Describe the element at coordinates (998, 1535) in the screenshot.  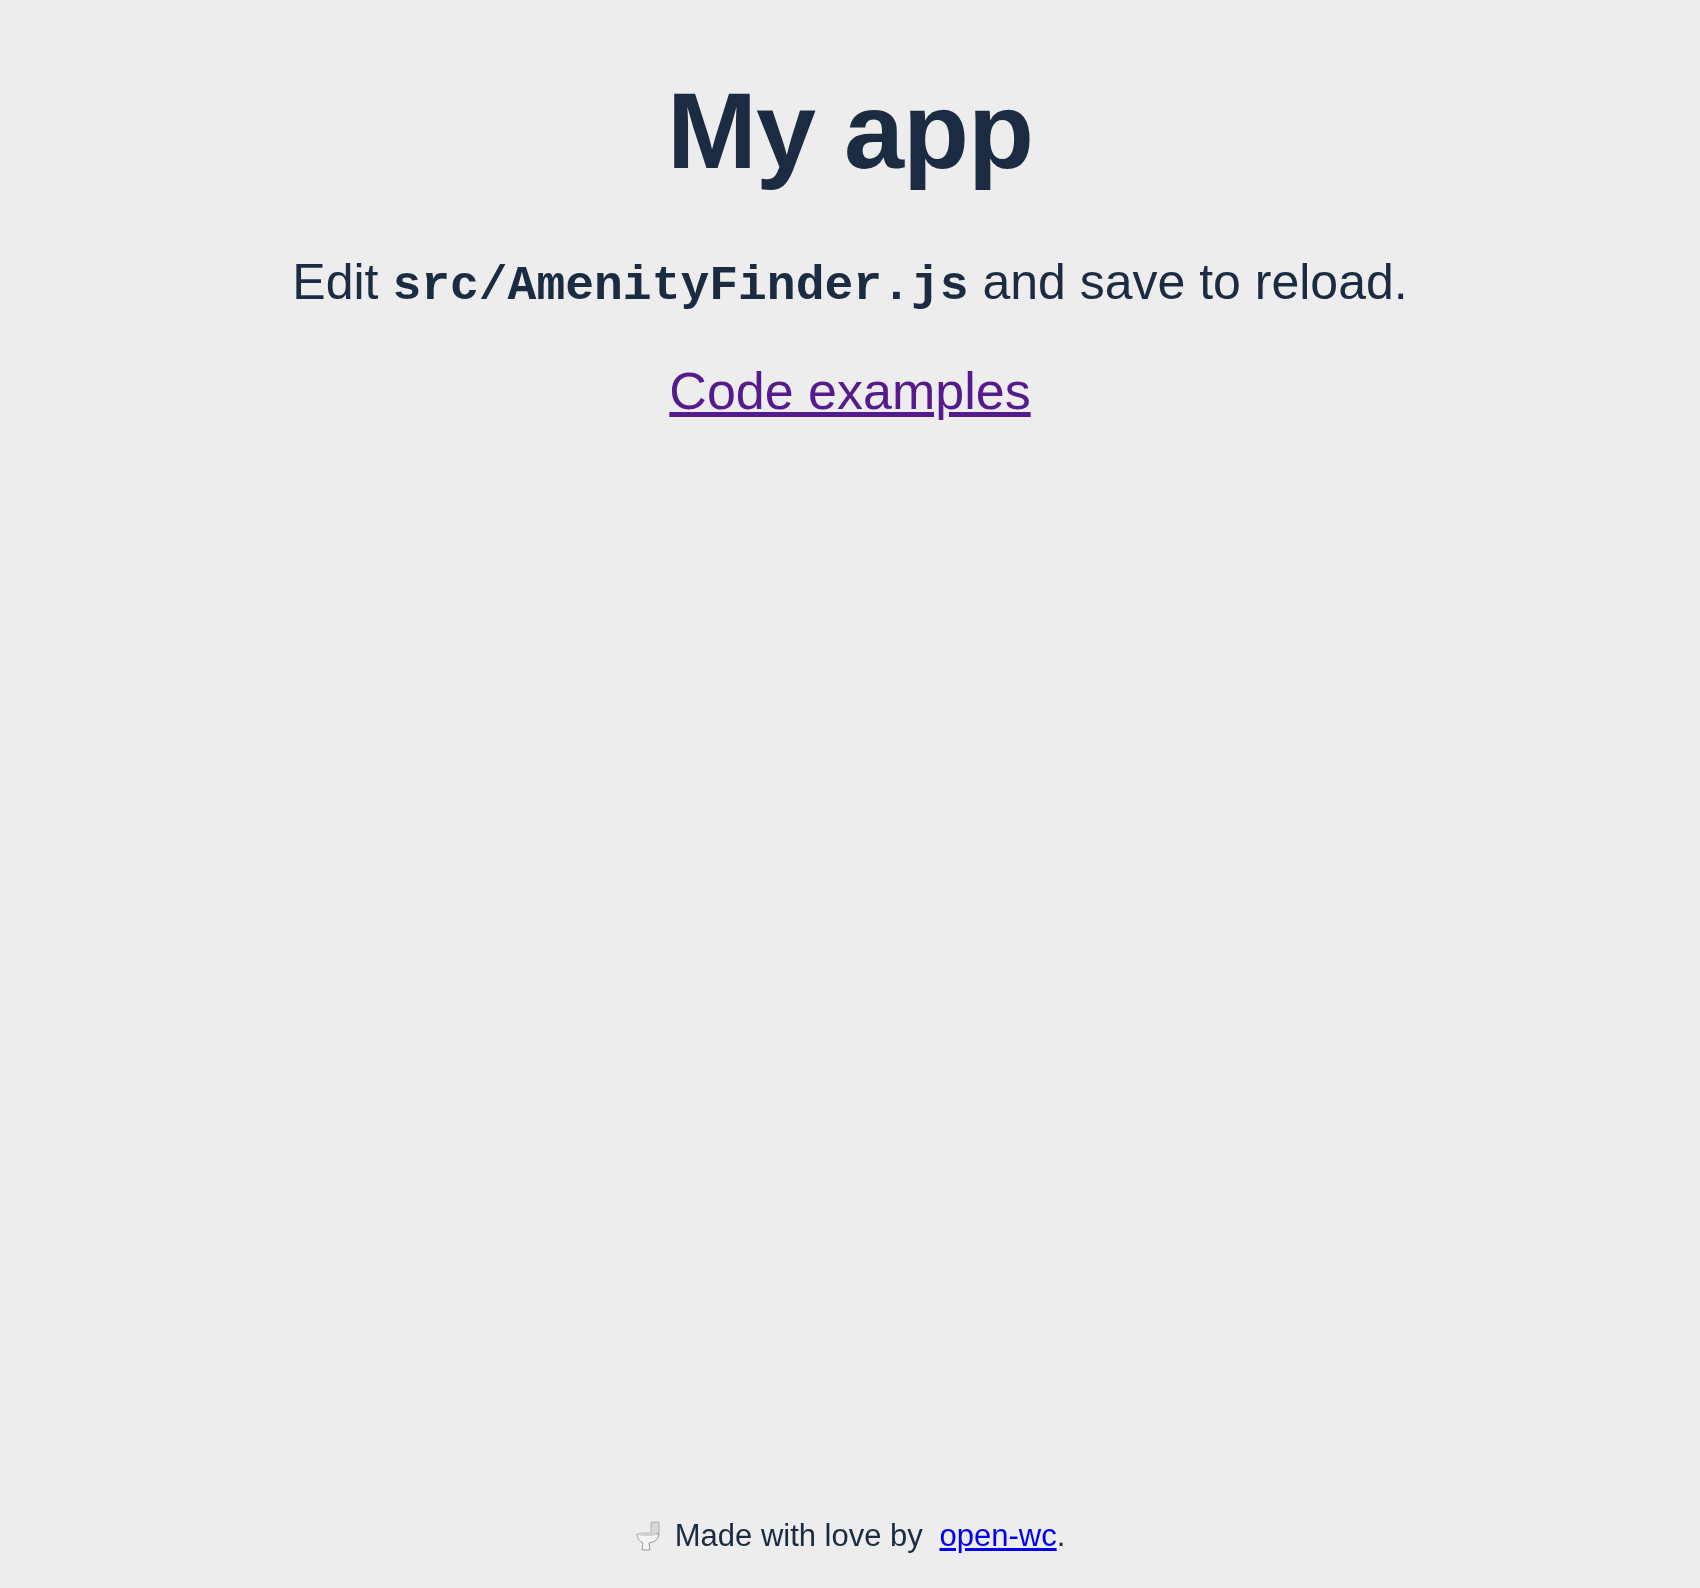
I see `open-wc-link: open-wc` at that location.